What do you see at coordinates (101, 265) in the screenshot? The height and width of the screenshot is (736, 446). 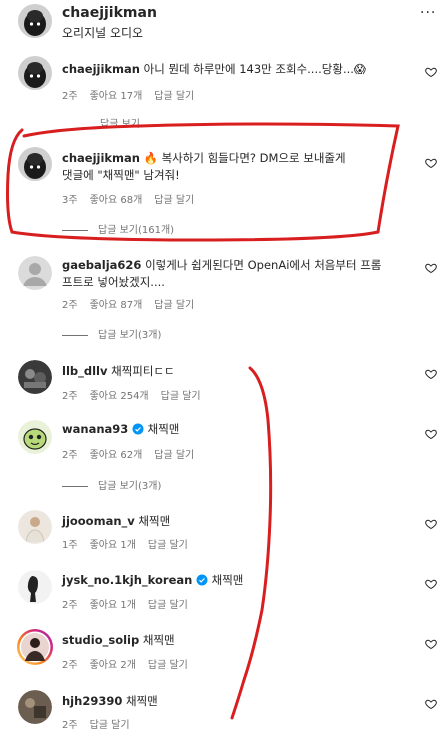 I see `comment-username: gaebalja626` at bounding box center [101, 265].